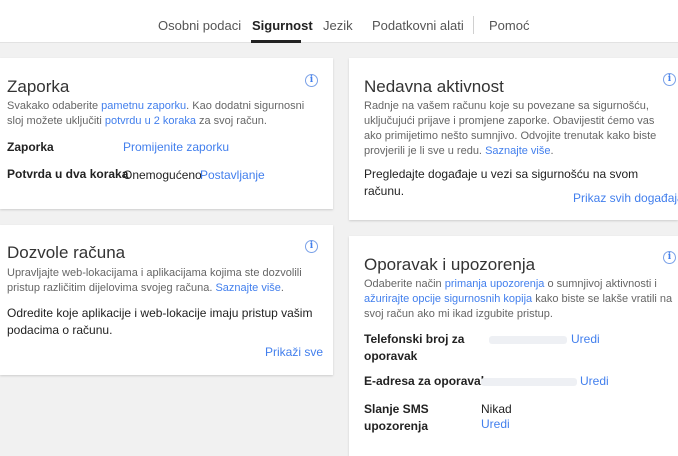 The width and height of the screenshot is (678, 456). Describe the element at coordinates (338, 25) in the screenshot. I see `tab-language: Jezik` at that location.